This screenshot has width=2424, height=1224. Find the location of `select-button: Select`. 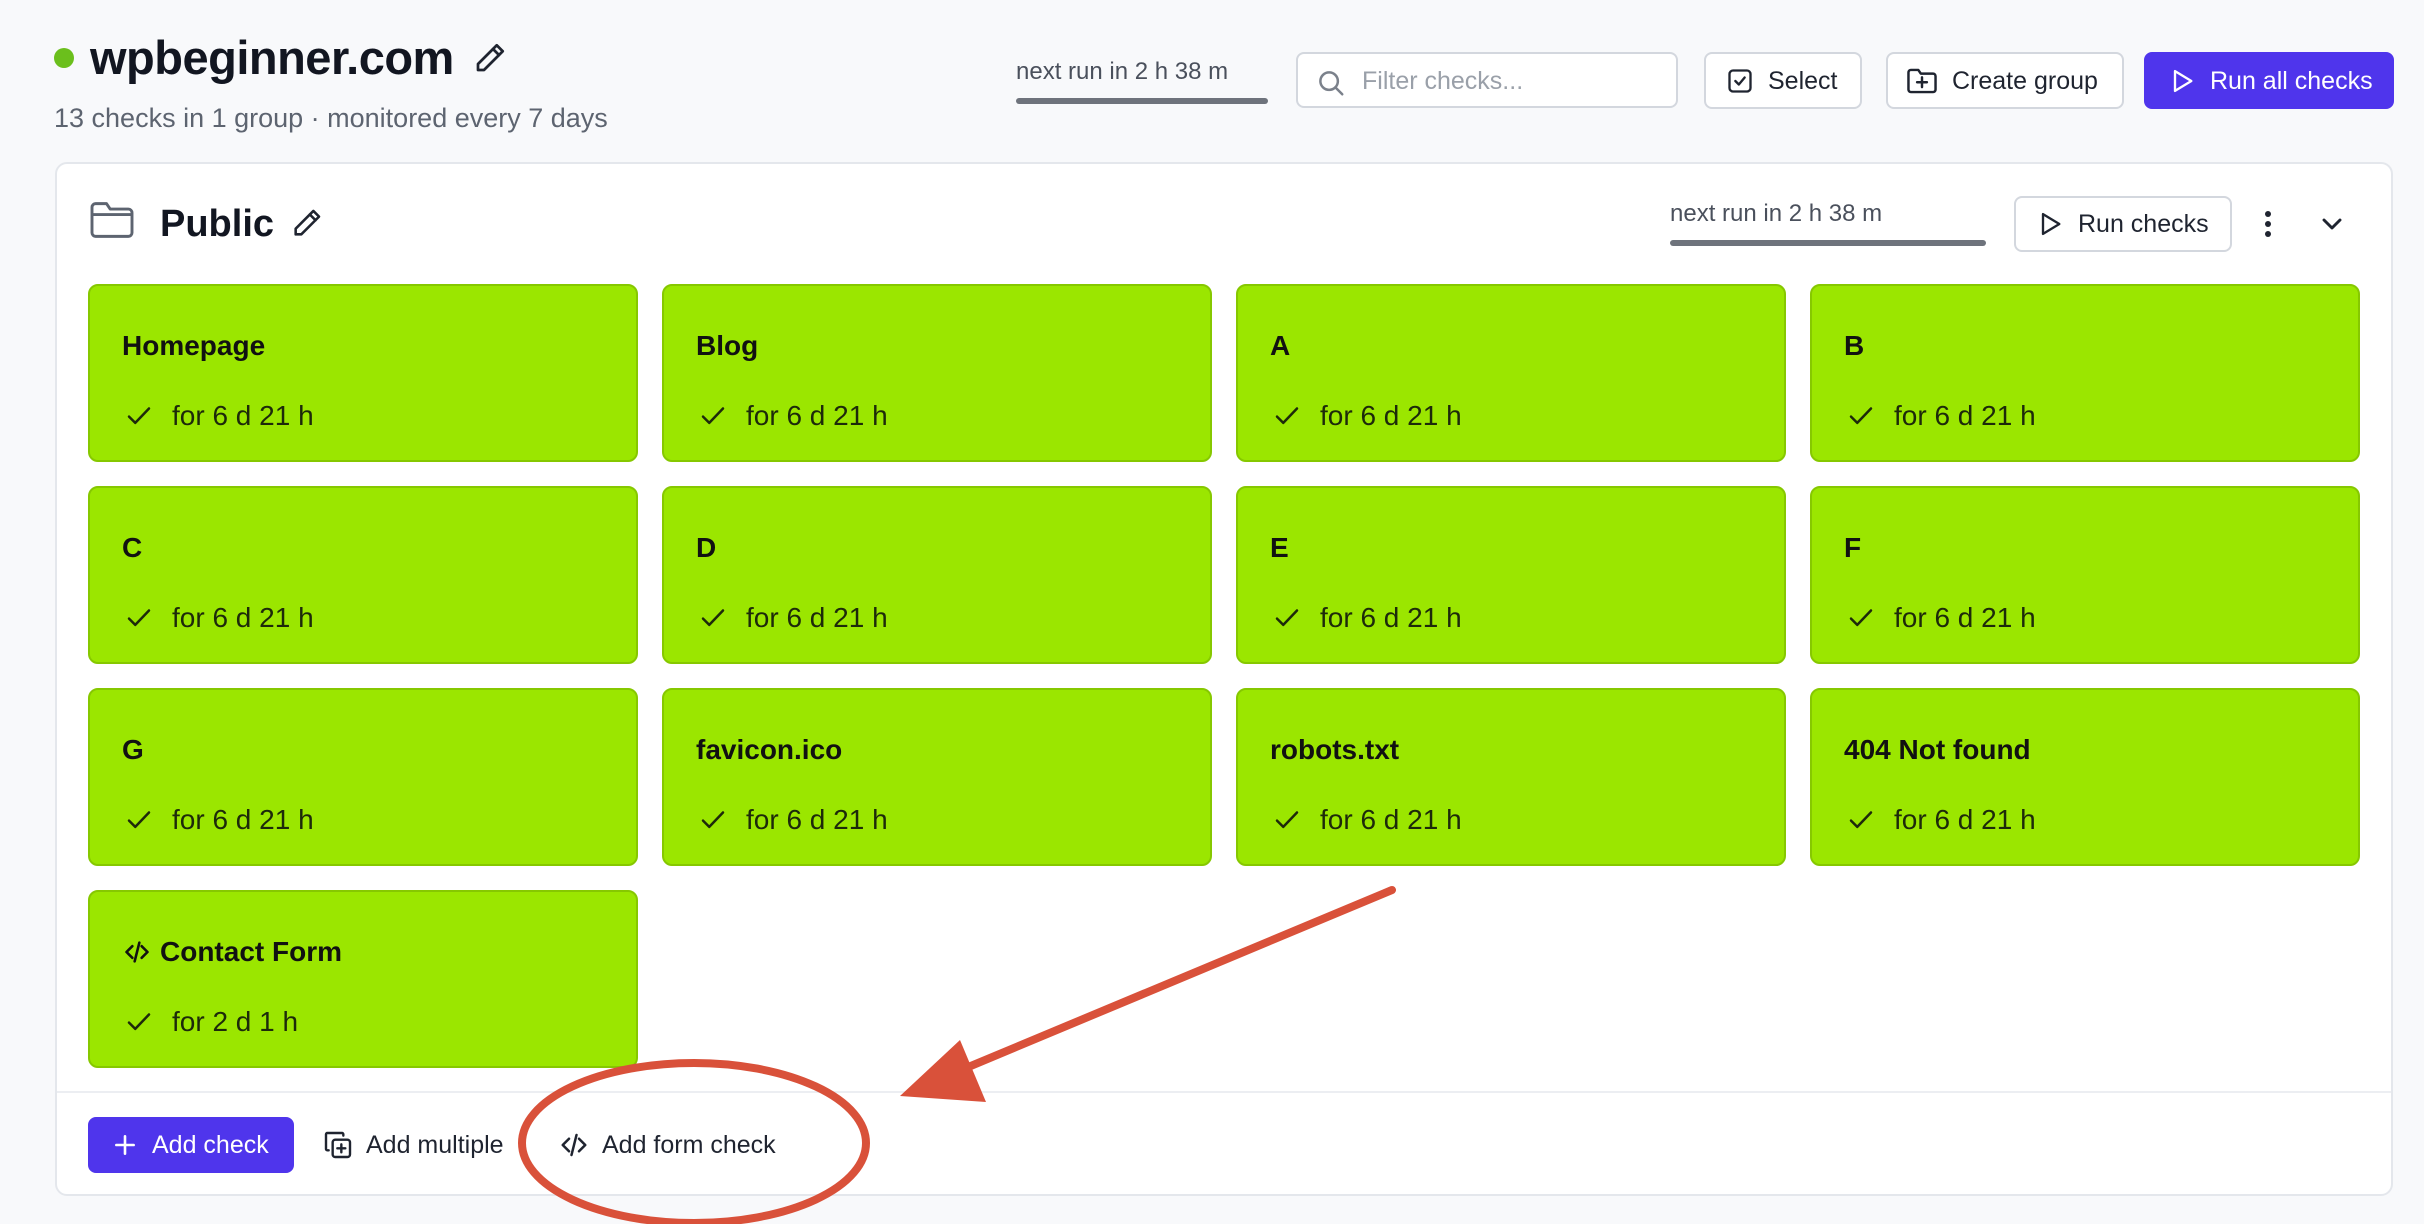

select-button: Select is located at coordinates (1783, 80).